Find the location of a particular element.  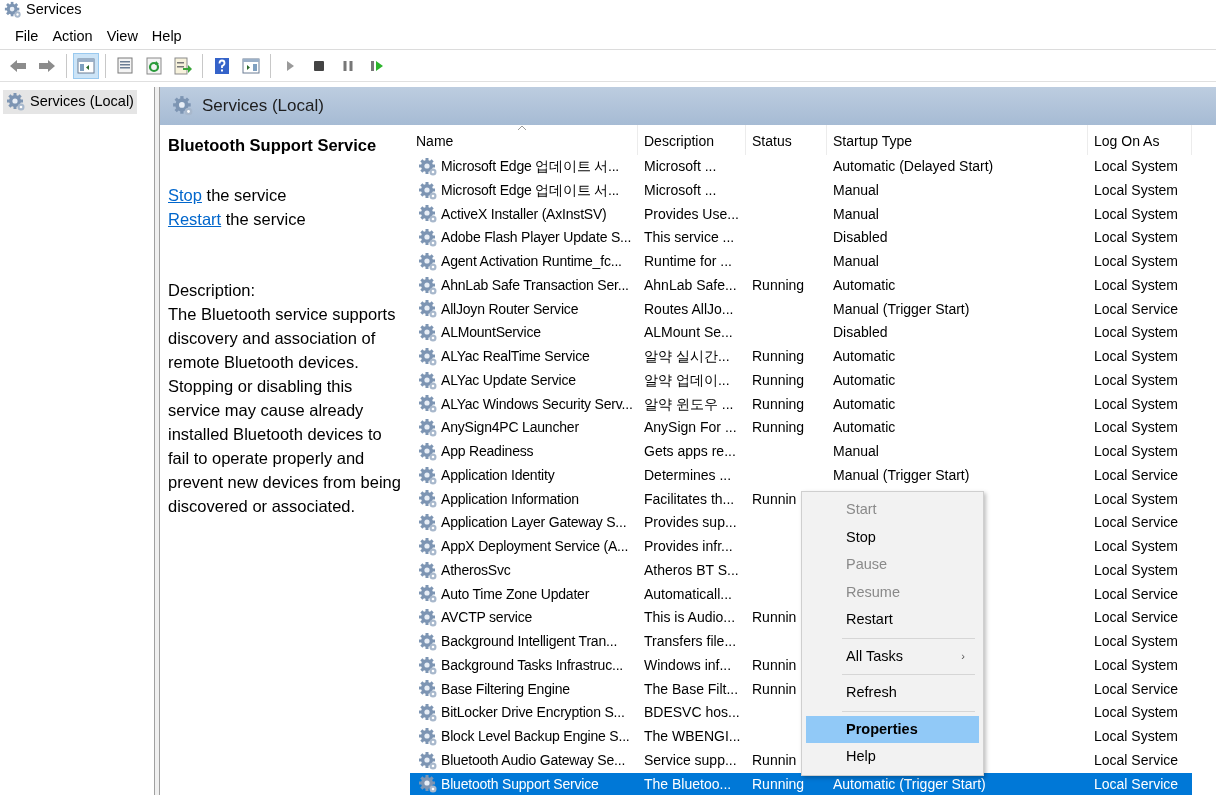

service-row: AVCTP service is located at coordinates (524, 618).